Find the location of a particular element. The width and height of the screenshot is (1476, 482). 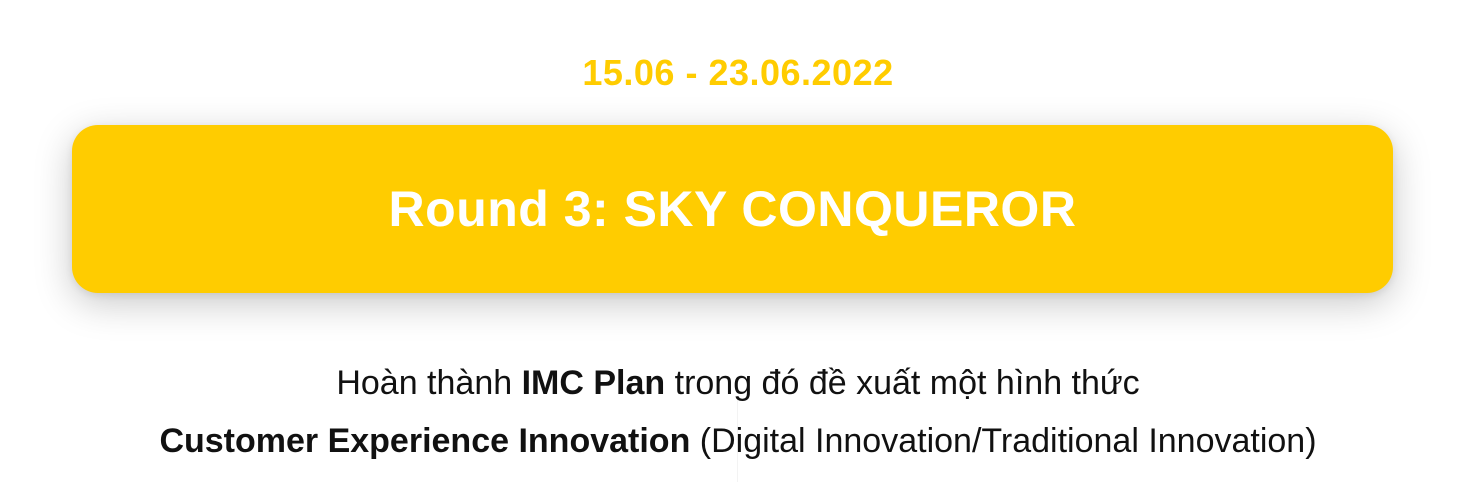

description-line-1-bold: IMC Plan is located at coordinates (593, 383).